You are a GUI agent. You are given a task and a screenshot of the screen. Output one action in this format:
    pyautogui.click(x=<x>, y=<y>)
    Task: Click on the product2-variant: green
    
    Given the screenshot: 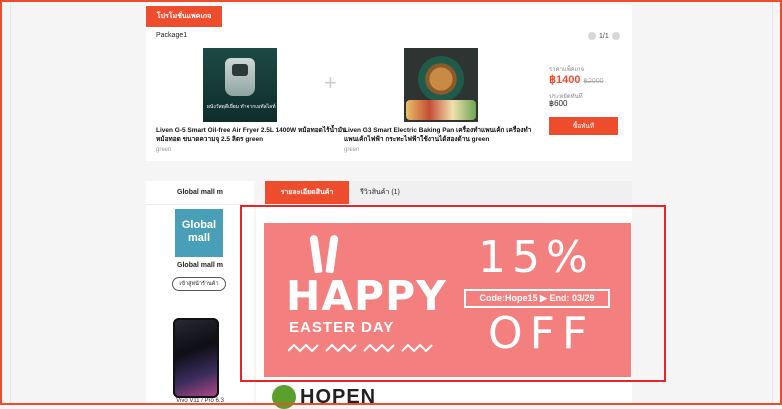 What is the action you would take?
    pyautogui.click(x=352, y=150)
    